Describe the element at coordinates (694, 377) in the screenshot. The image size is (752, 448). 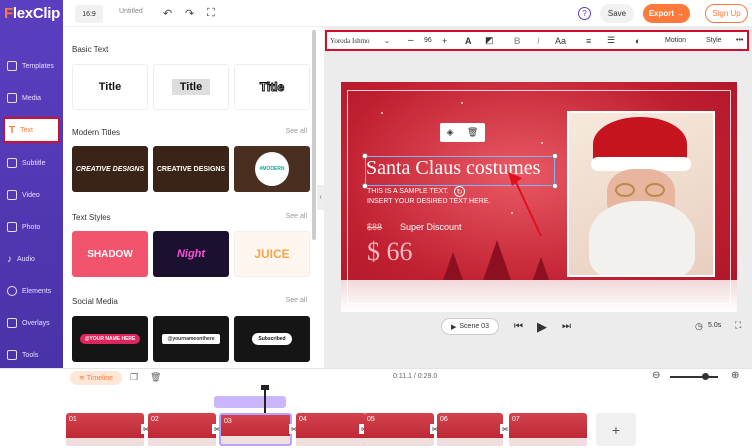
I see `zoom-slider` at that location.